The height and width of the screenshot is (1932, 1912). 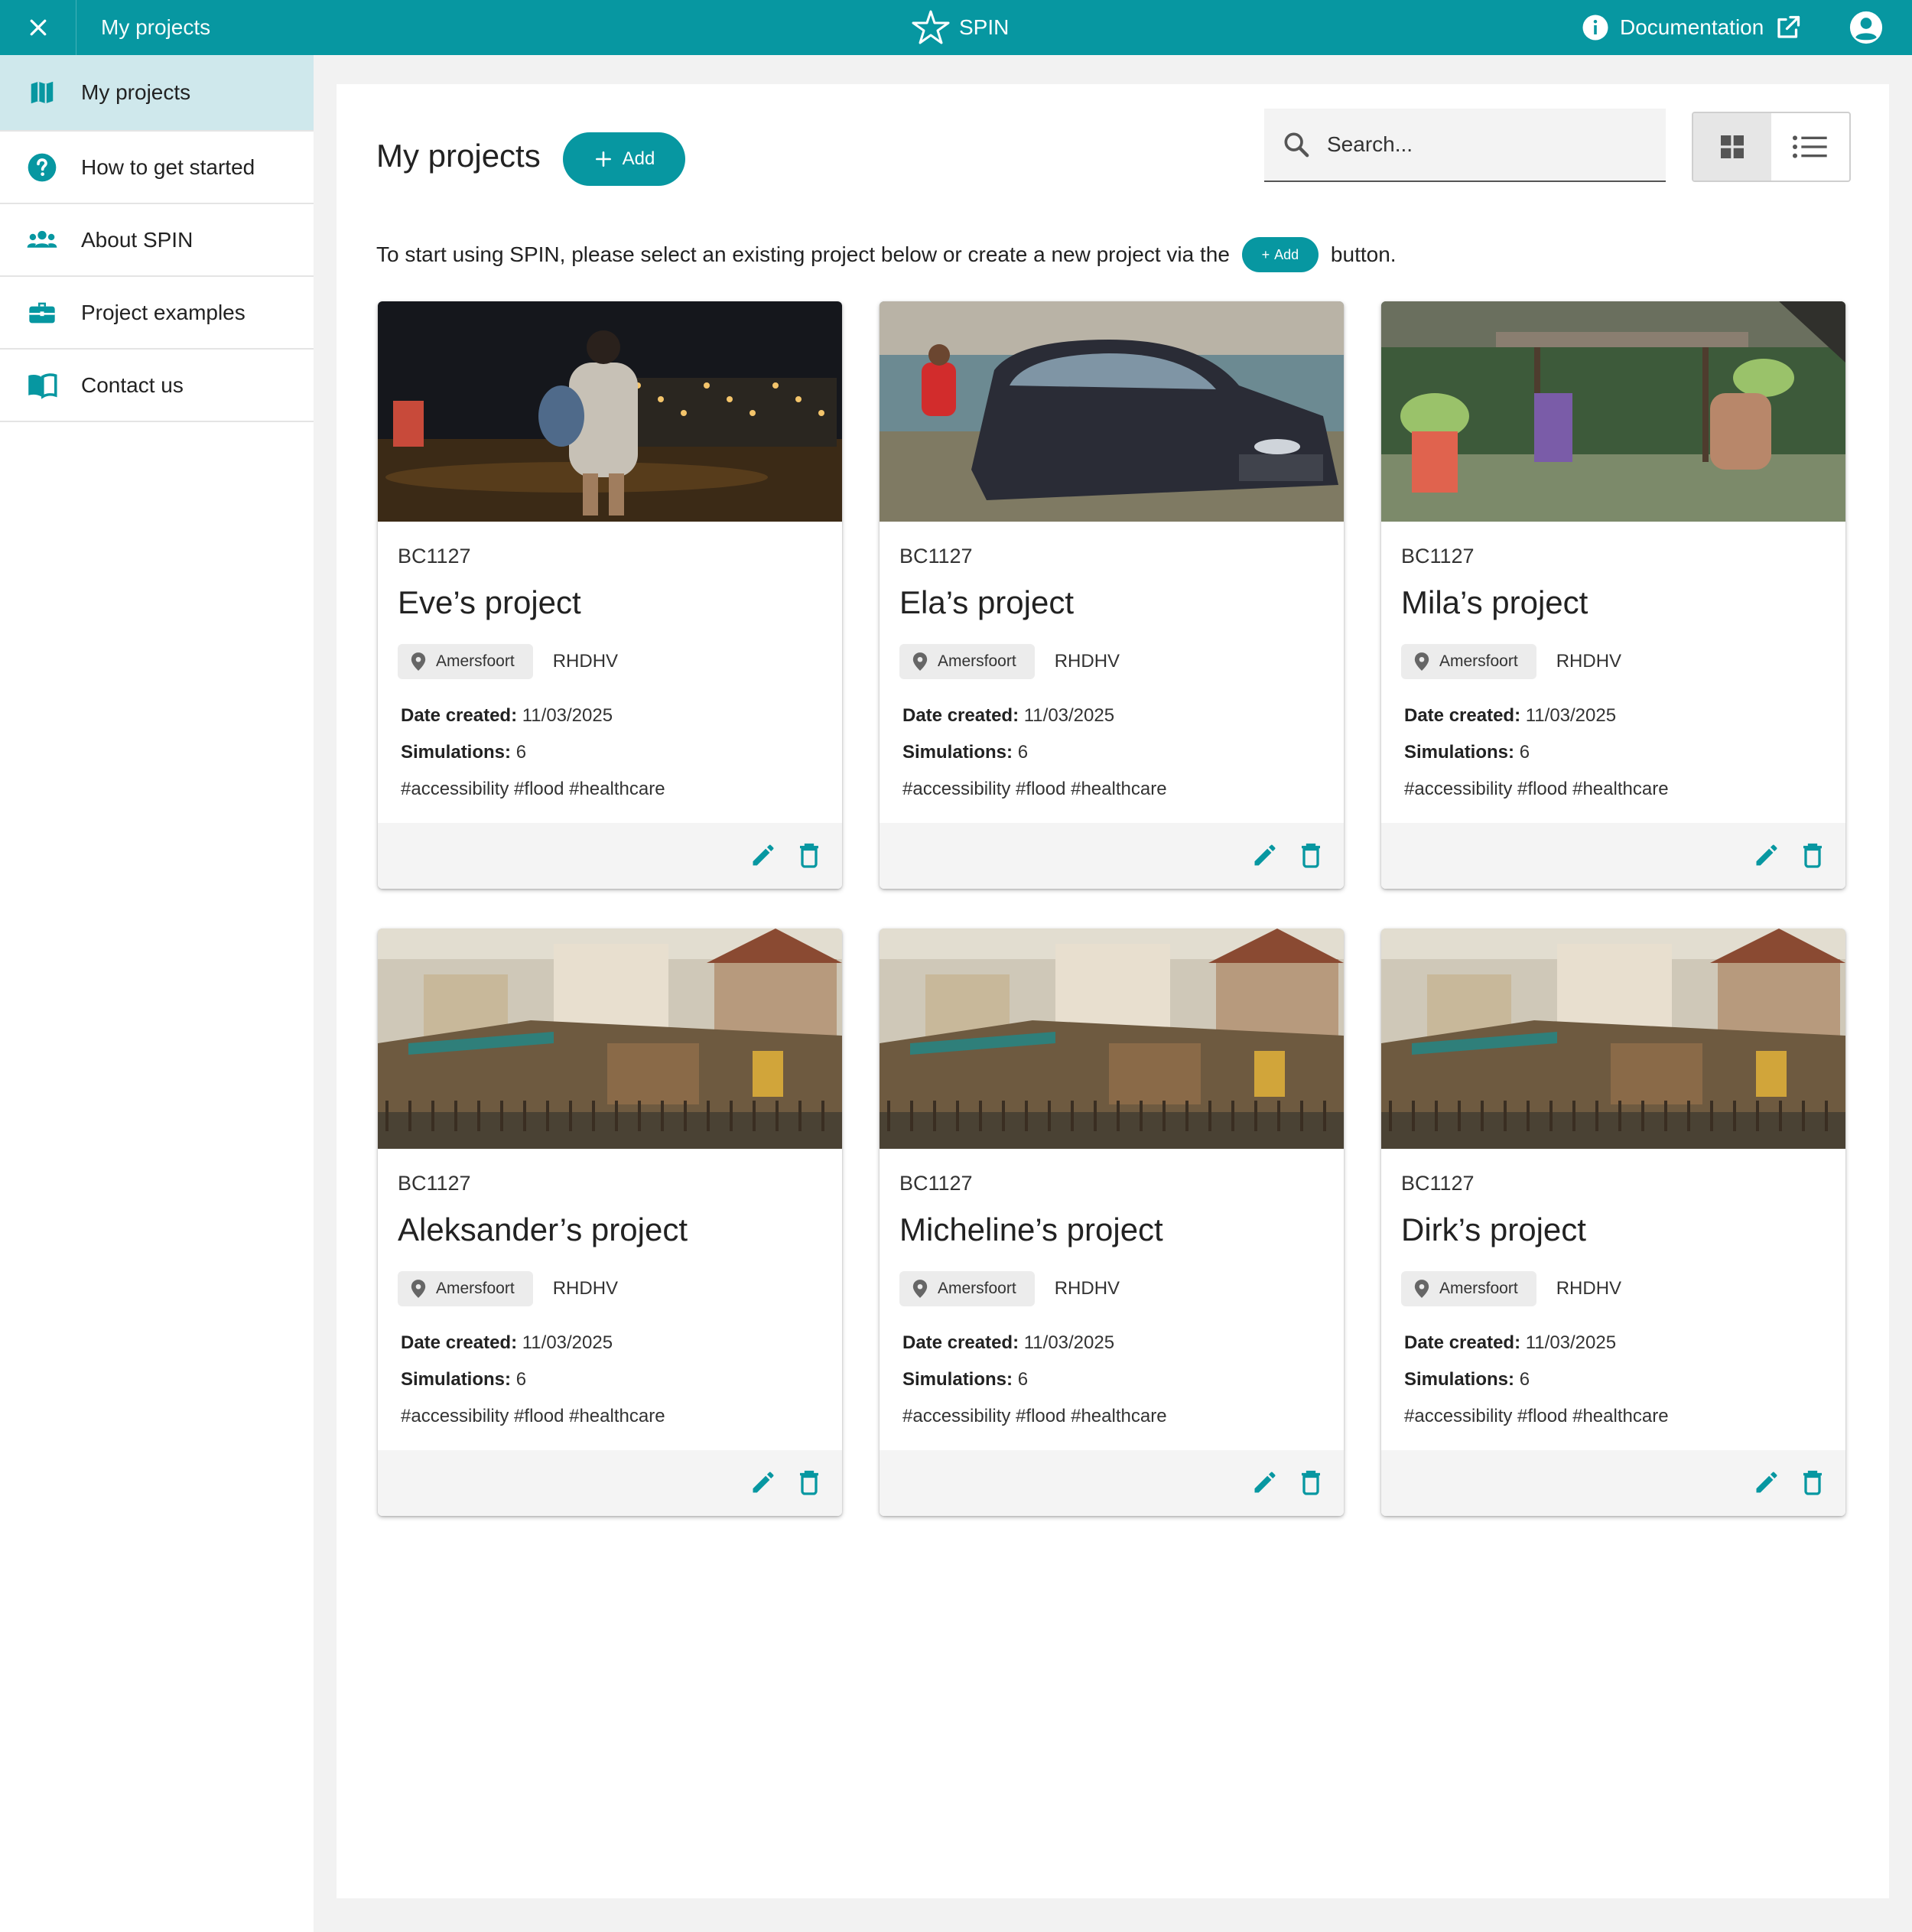 What do you see at coordinates (42, 92) in the screenshot?
I see `map-icon` at bounding box center [42, 92].